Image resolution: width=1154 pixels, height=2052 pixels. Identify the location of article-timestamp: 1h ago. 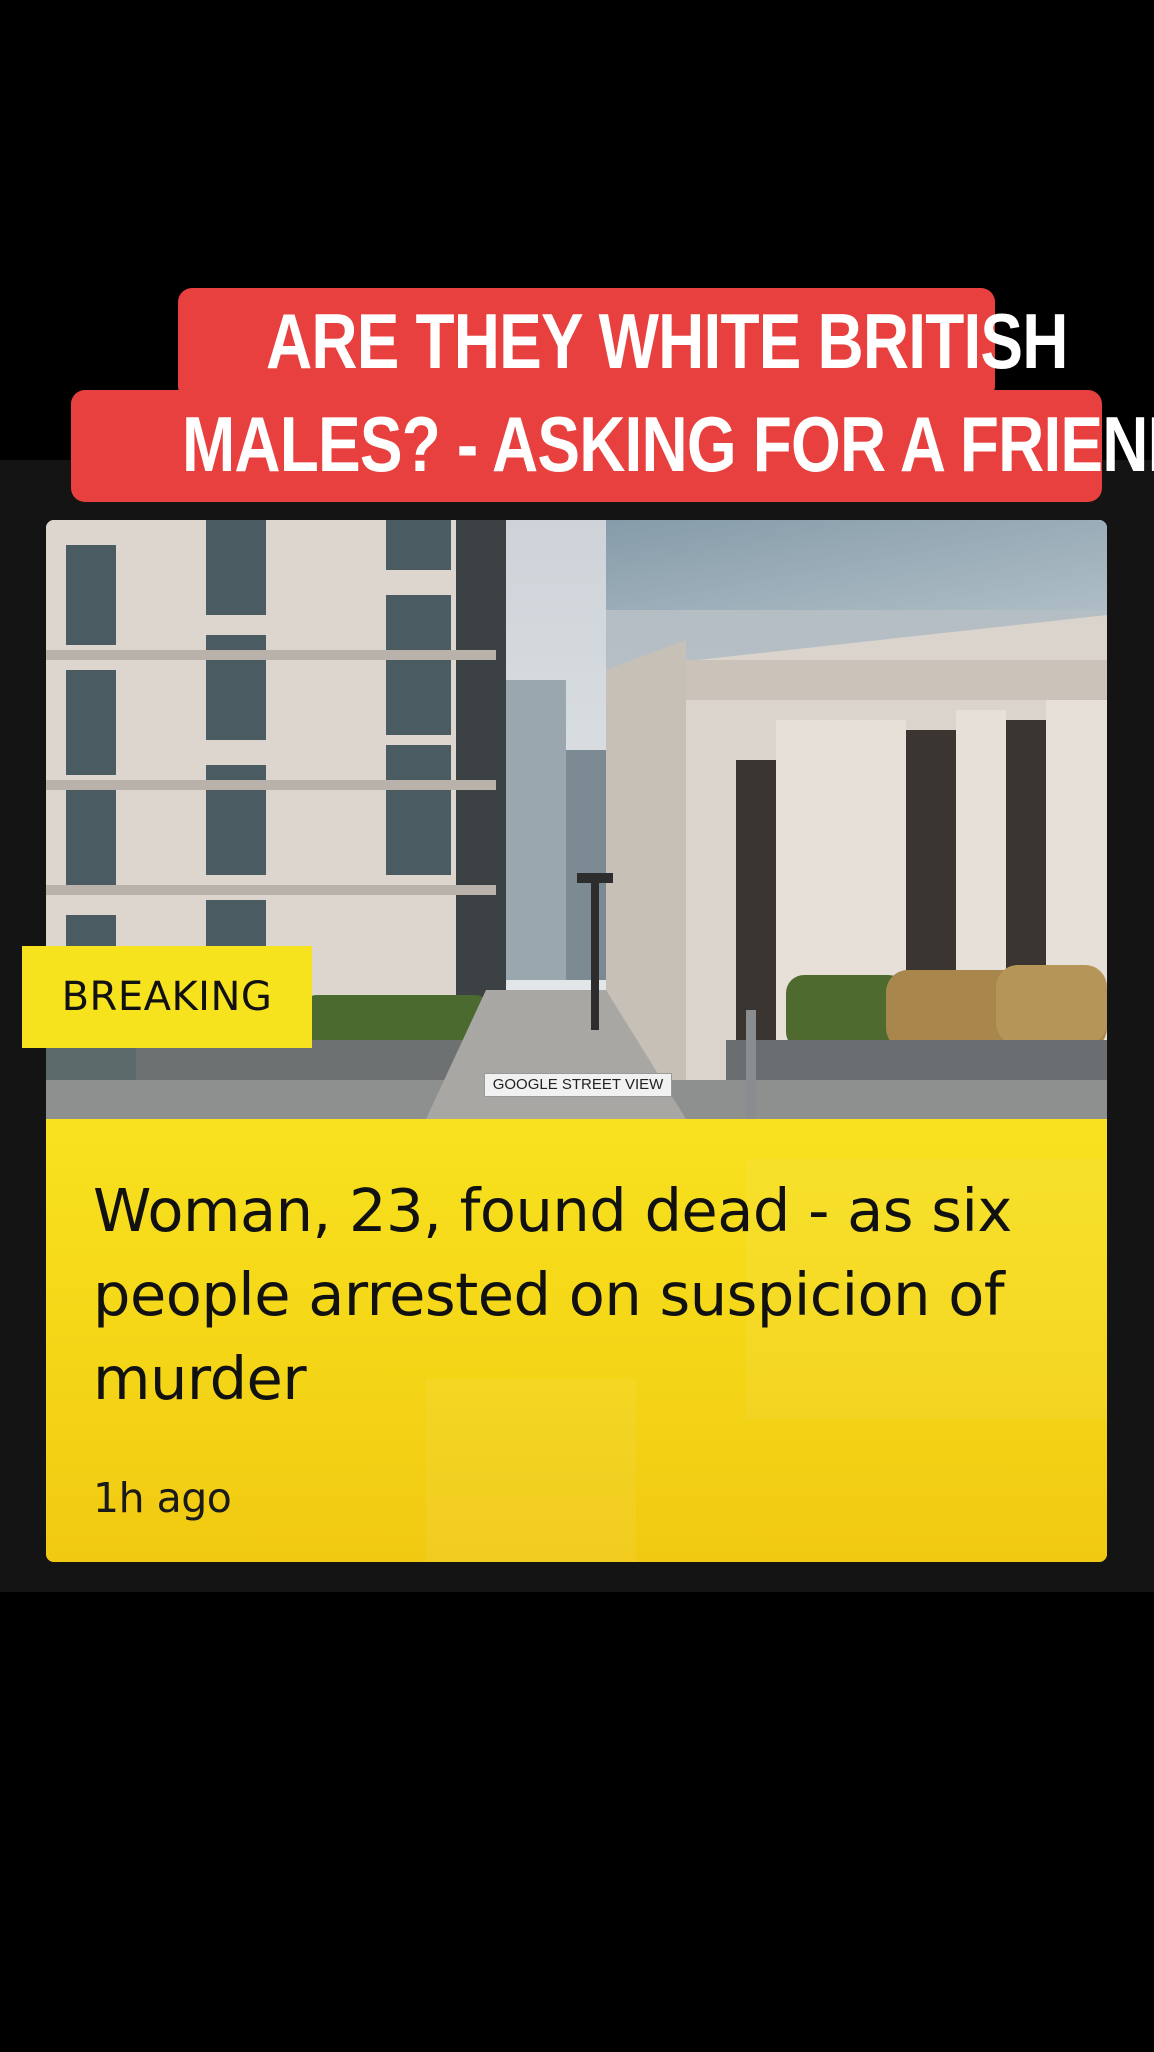
(162, 1498).